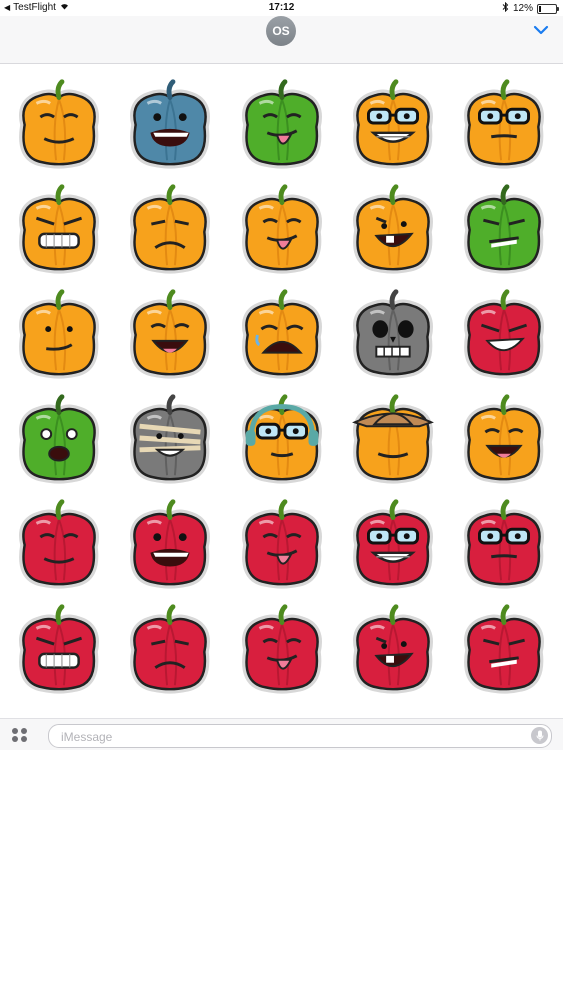  What do you see at coordinates (59, 123) in the screenshot?
I see `sticker-pumpkin-content` at bounding box center [59, 123].